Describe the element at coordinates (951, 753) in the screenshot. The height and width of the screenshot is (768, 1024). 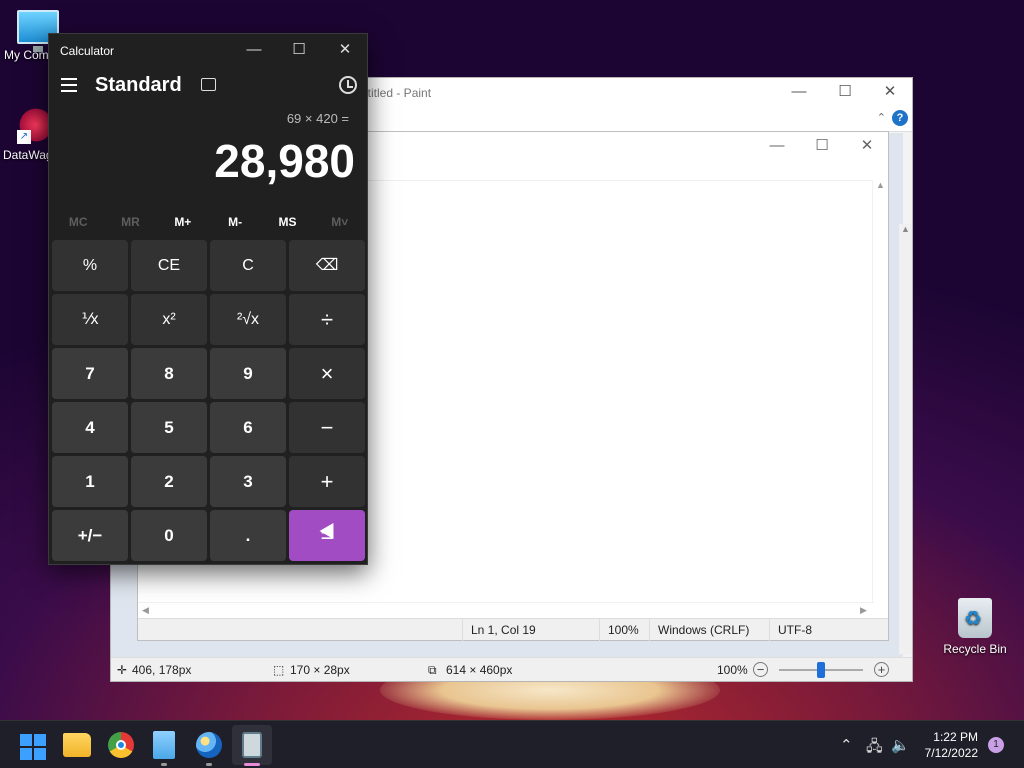
I see `clock-date: 7/12/2022` at that location.